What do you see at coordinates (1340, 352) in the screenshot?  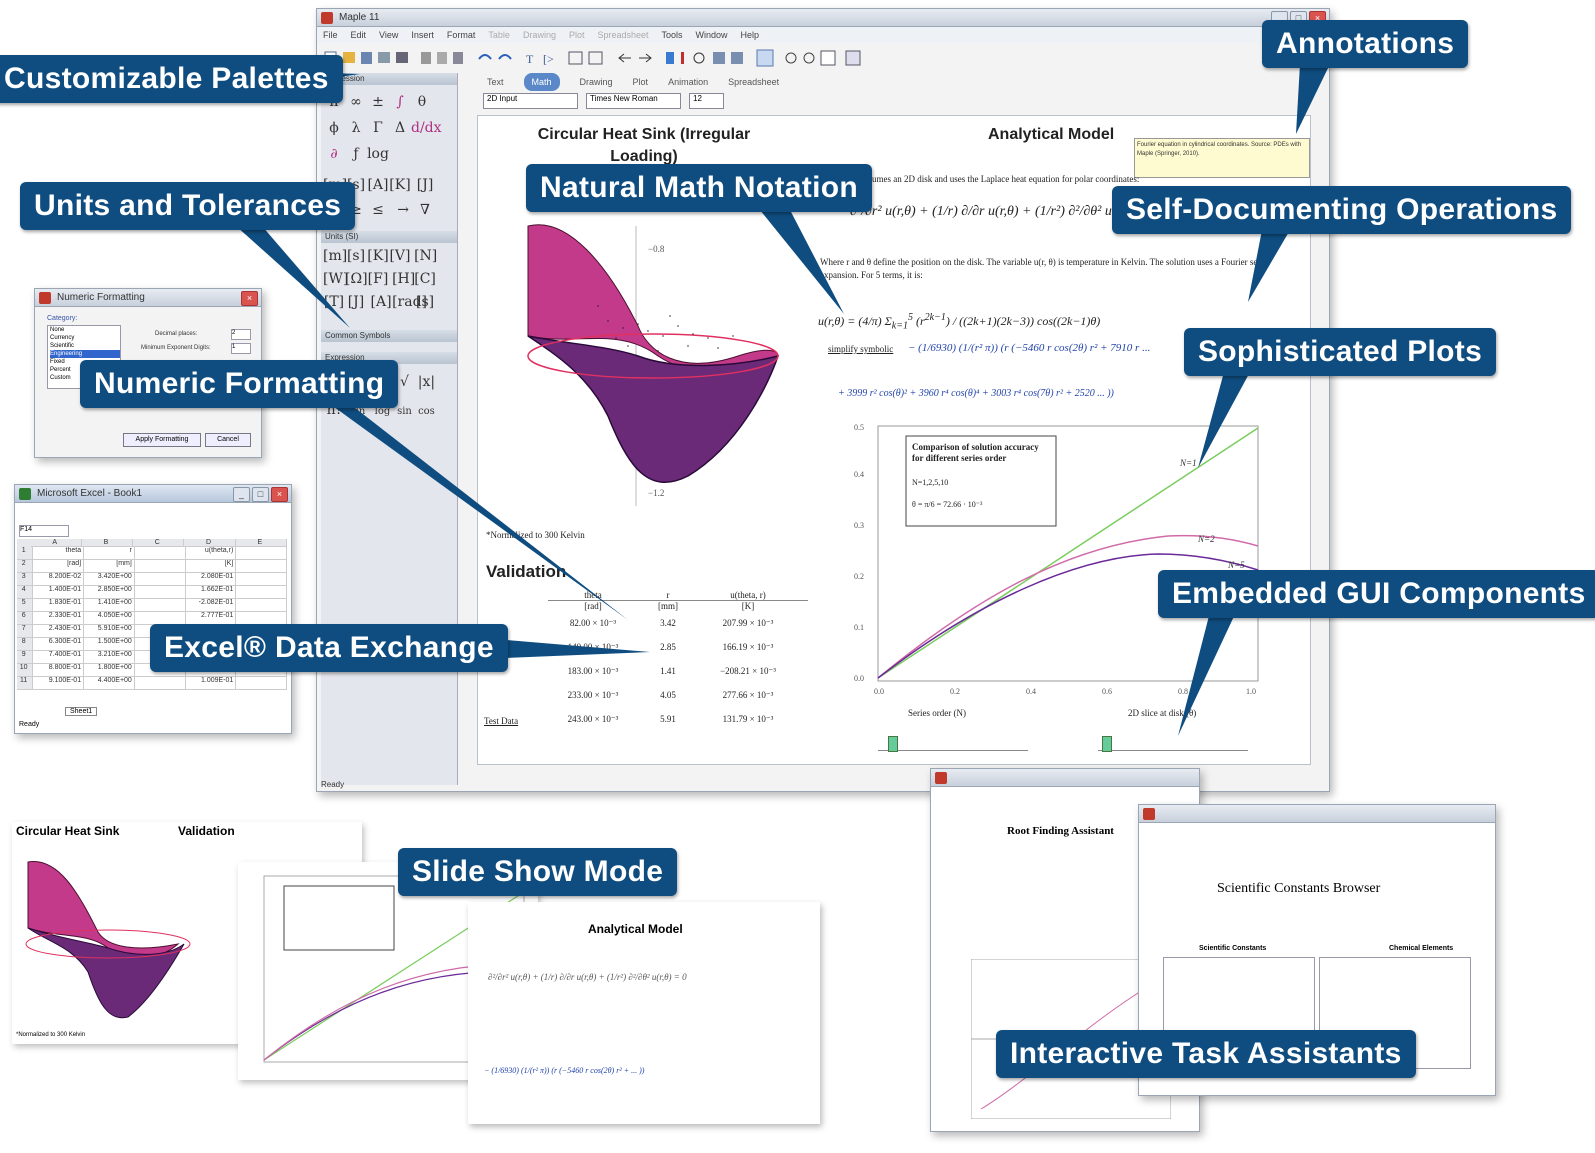 I see `callout-sophisticated-plots: Sophisticated Plots` at bounding box center [1340, 352].